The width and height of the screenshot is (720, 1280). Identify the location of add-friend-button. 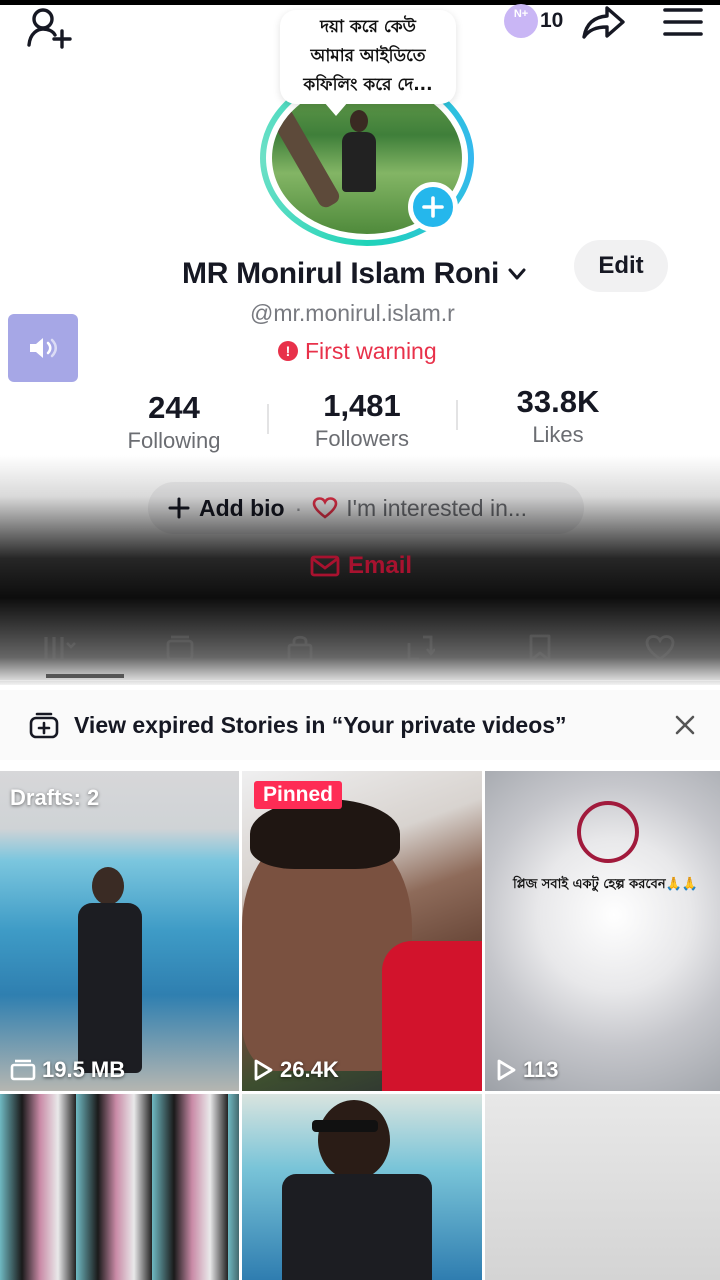
(50, 28).